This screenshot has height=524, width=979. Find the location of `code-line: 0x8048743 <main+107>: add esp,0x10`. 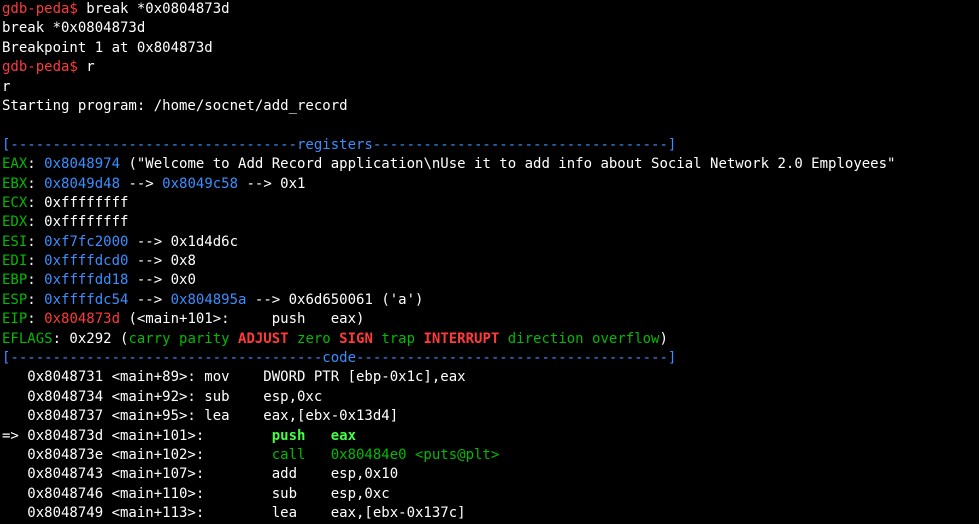

code-line: 0x8048743 <main+107>: add esp,0x10 is located at coordinates (490, 474).